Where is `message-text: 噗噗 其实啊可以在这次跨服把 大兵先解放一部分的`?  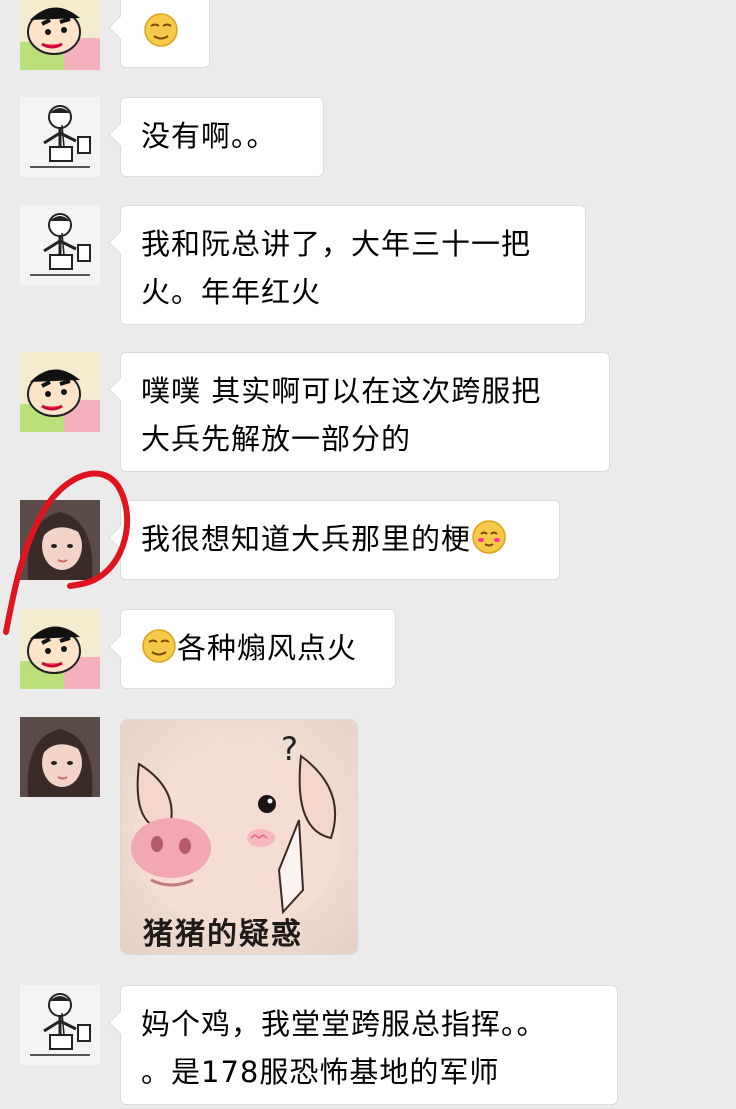
message-text: 噗噗 其实啊可以在这次跨服把 大兵先解放一部分的 is located at coordinates (341, 415).